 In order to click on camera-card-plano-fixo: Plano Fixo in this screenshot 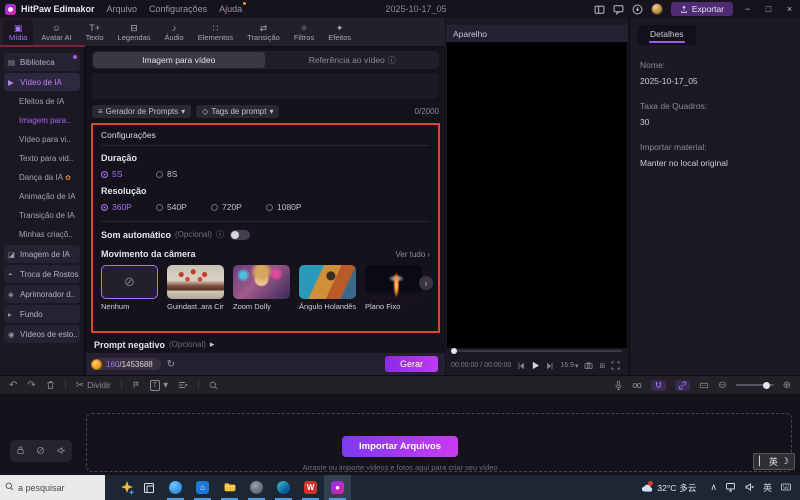, I will do `click(393, 288)`.